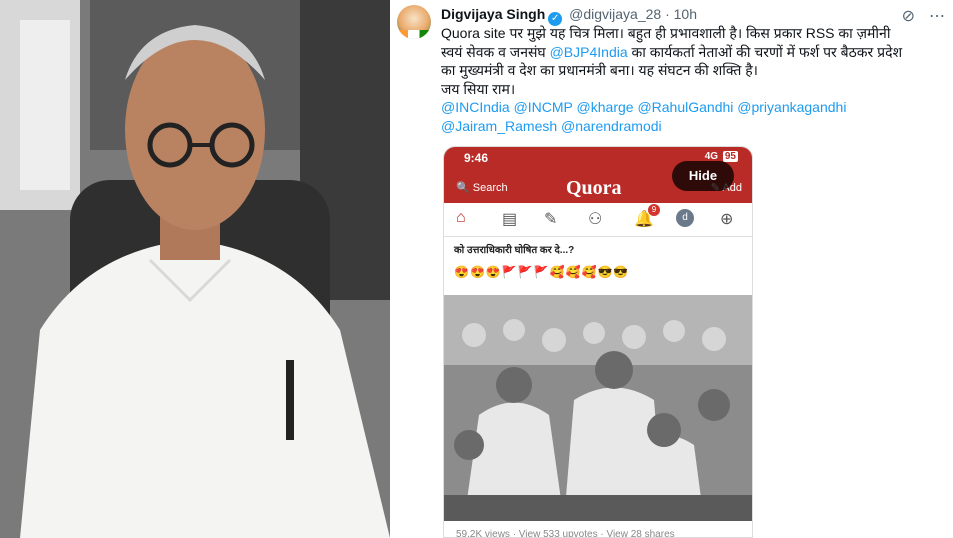 This screenshot has width=953, height=538. Describe the element at coordinates (937, 16) in the screenshot. I see `more-icon: ⋯` at that location.